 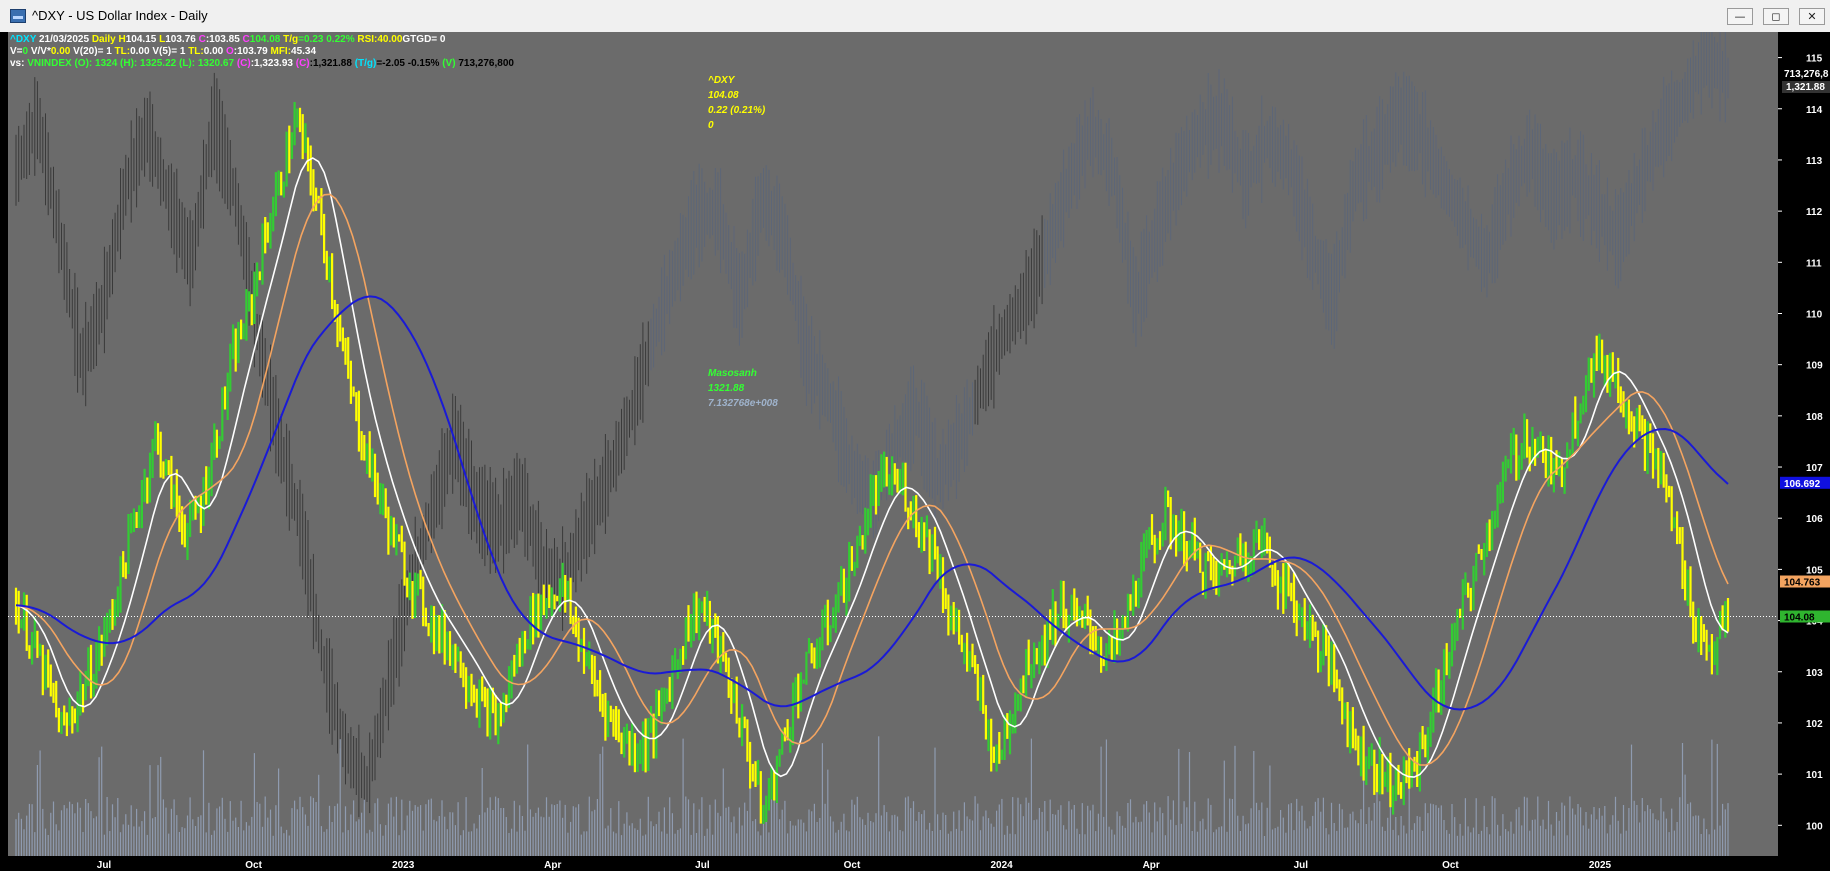 I want to click on minimize-button: —, so click(x=1740, y=16).